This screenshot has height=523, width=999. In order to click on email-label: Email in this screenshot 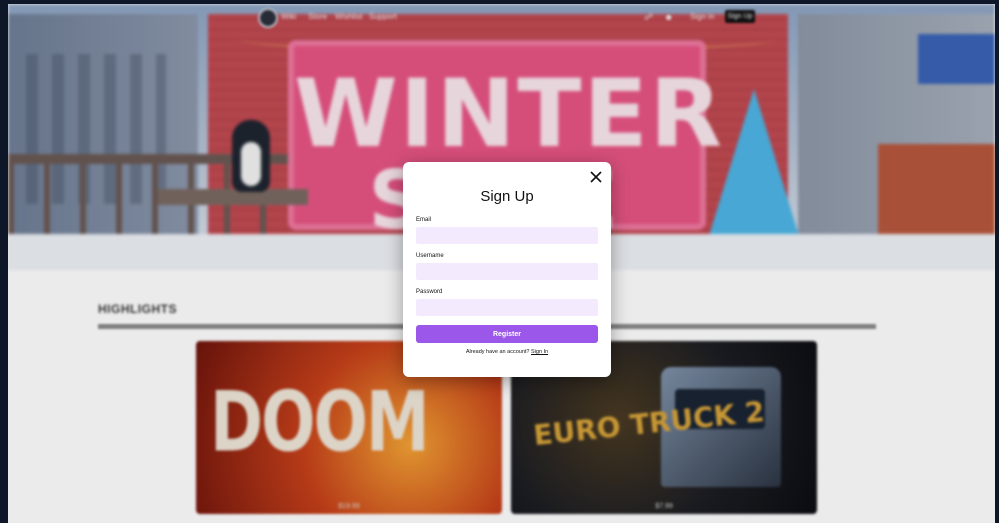, I will do `click(424, 220)`.